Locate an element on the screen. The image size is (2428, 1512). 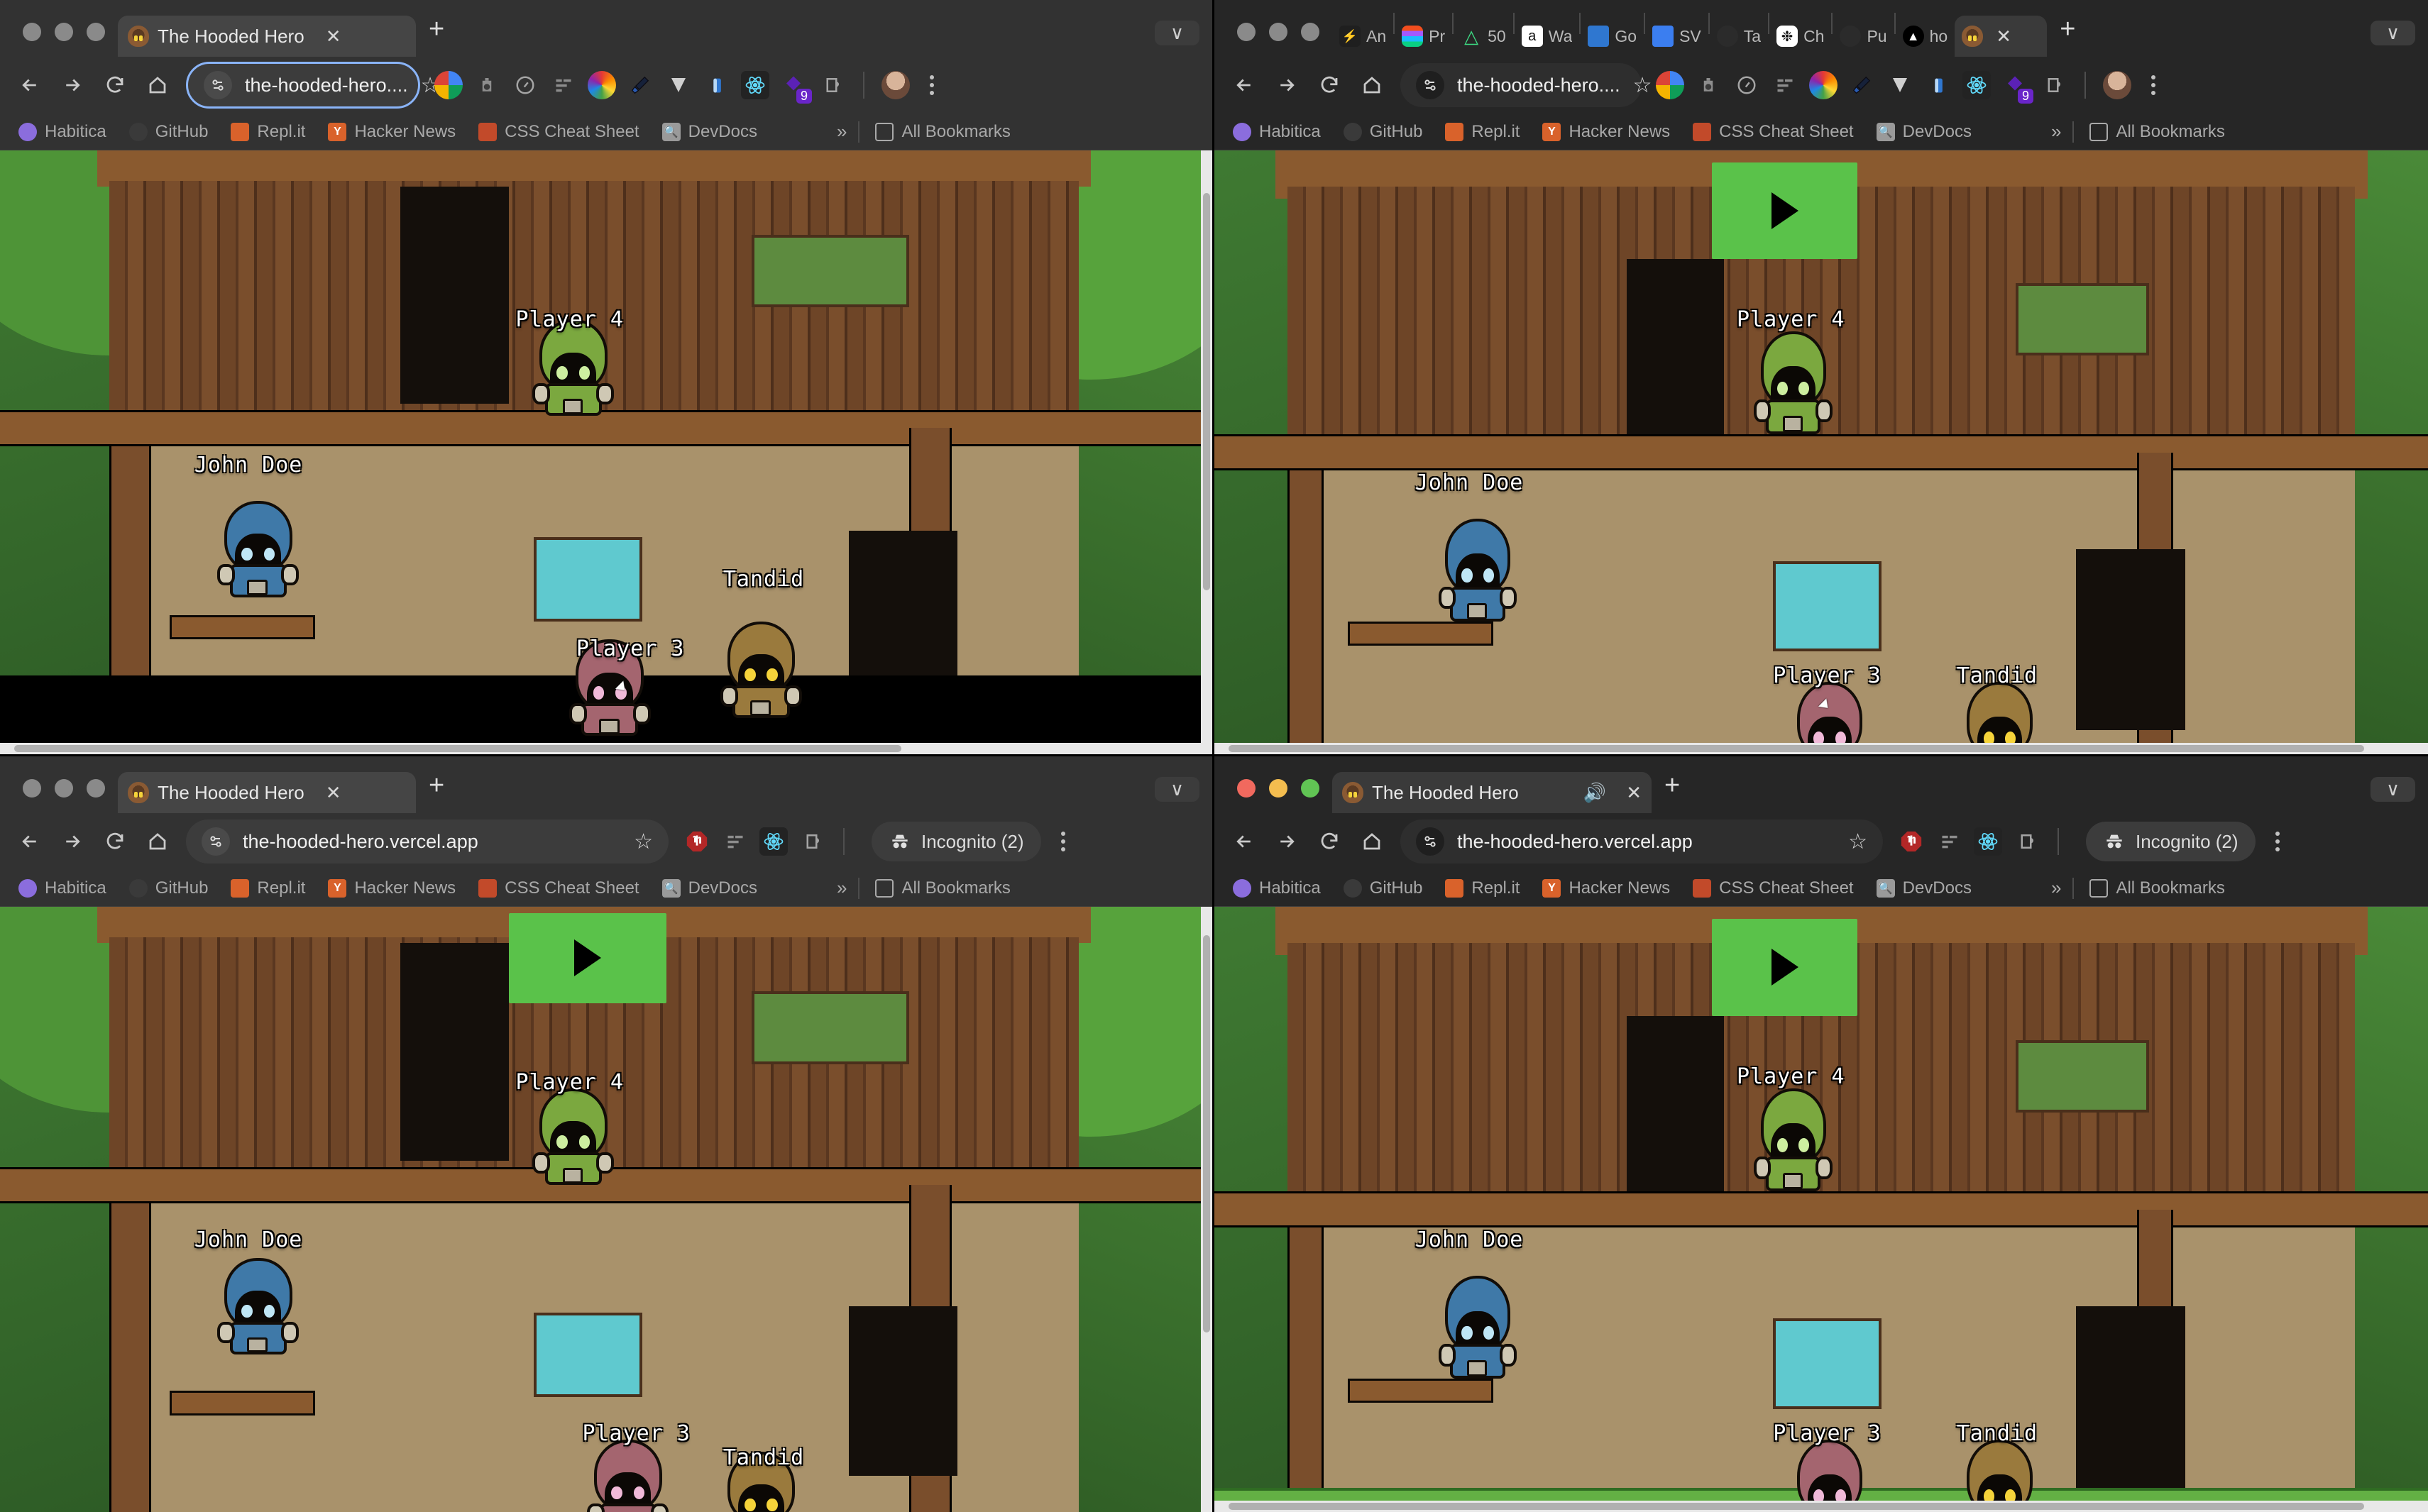
tab-pr: Pr is located at coordinates (1423, 36).